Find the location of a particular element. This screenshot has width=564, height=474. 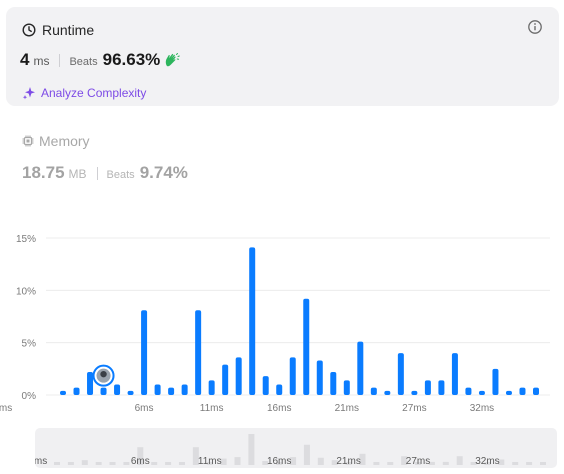

x-tick-label: 16ms is located at coordinates (279, 408).